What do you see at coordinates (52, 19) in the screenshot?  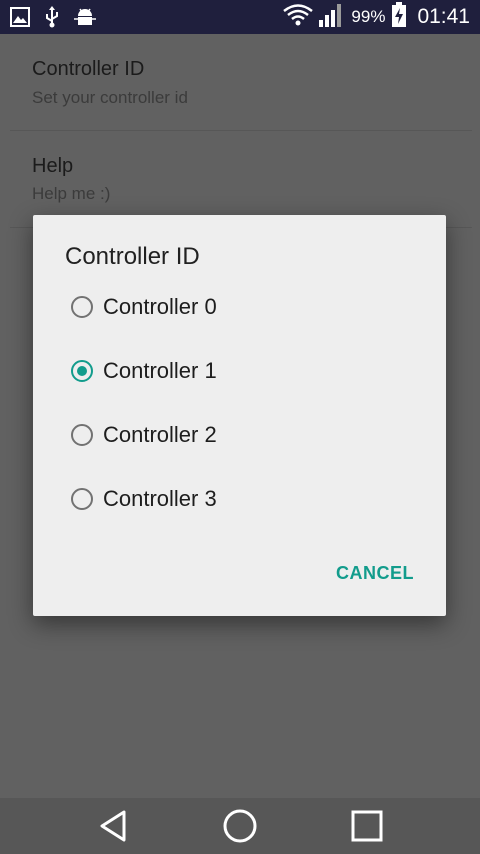 I see `usb-icon` at bounding box center [52, 19].